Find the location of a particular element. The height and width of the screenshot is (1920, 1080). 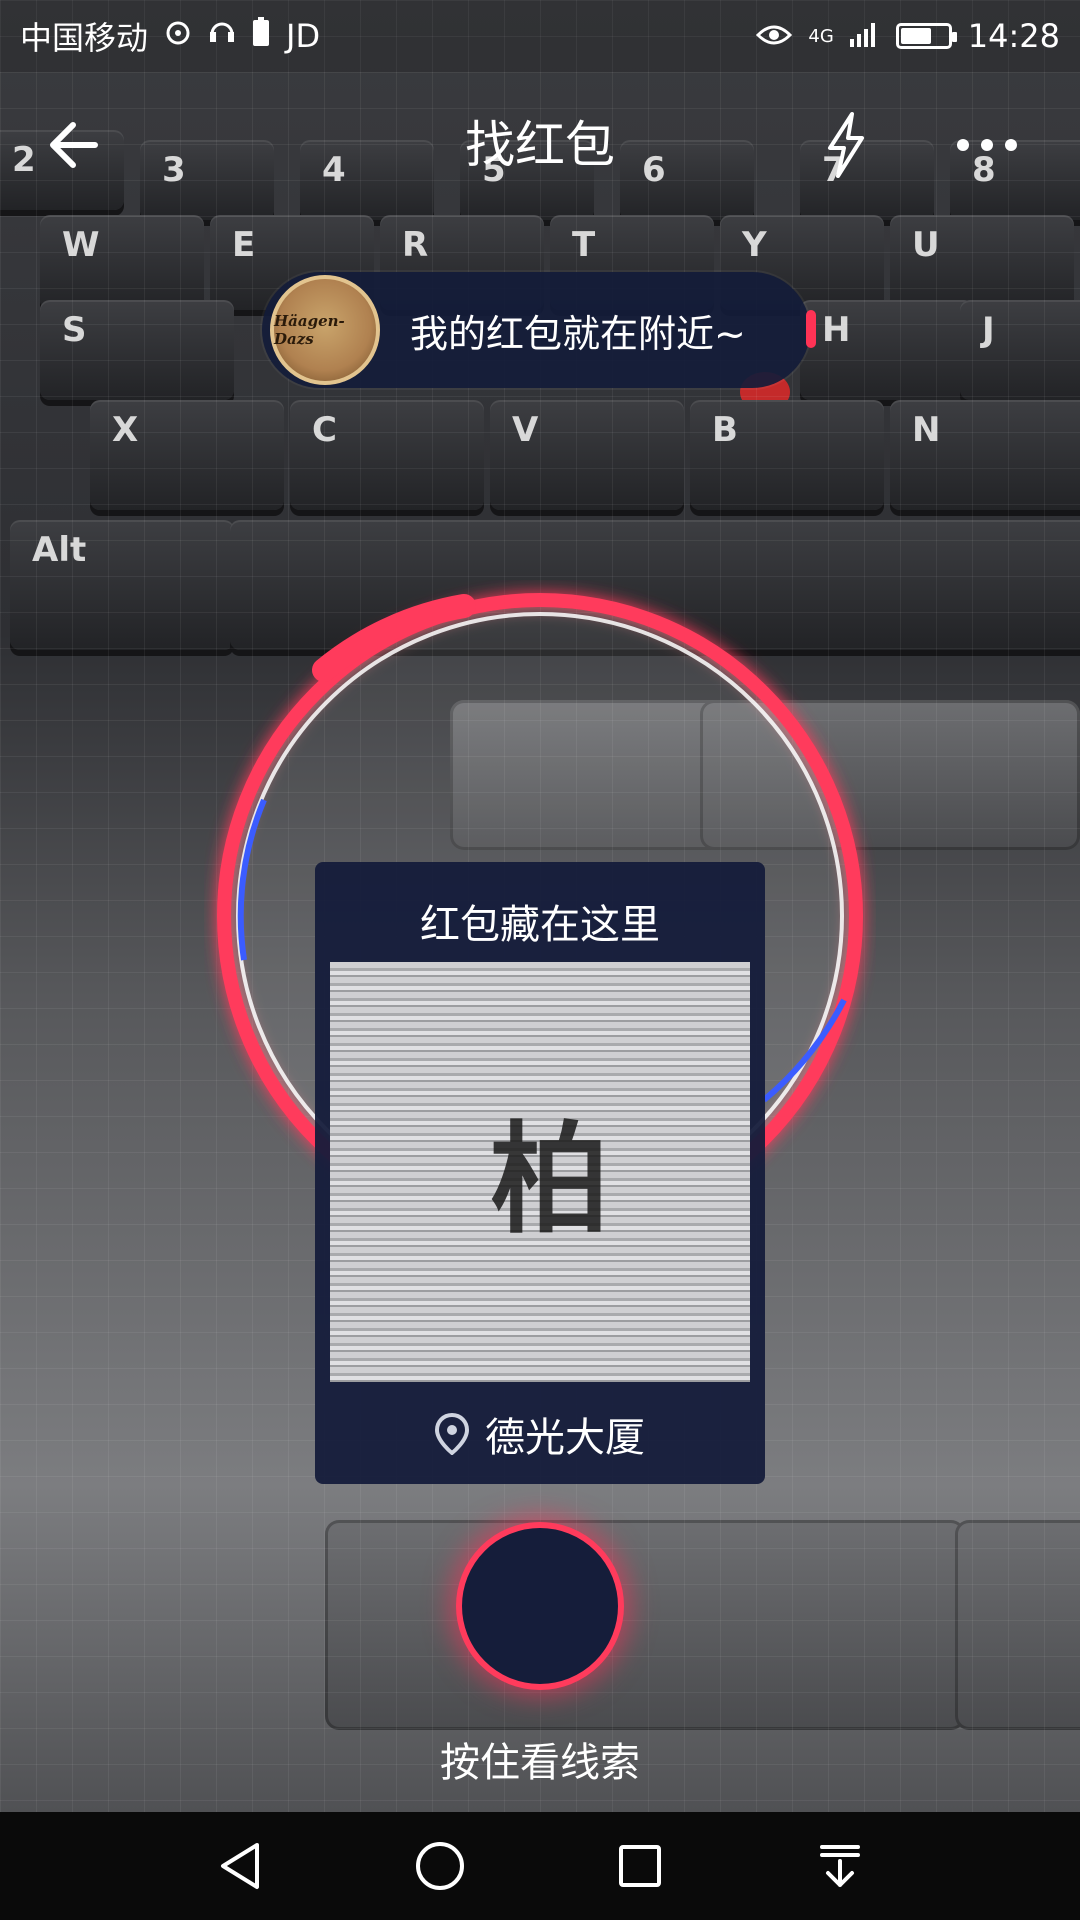

clue-image: 柏 is located at coordinates (540, 1172).